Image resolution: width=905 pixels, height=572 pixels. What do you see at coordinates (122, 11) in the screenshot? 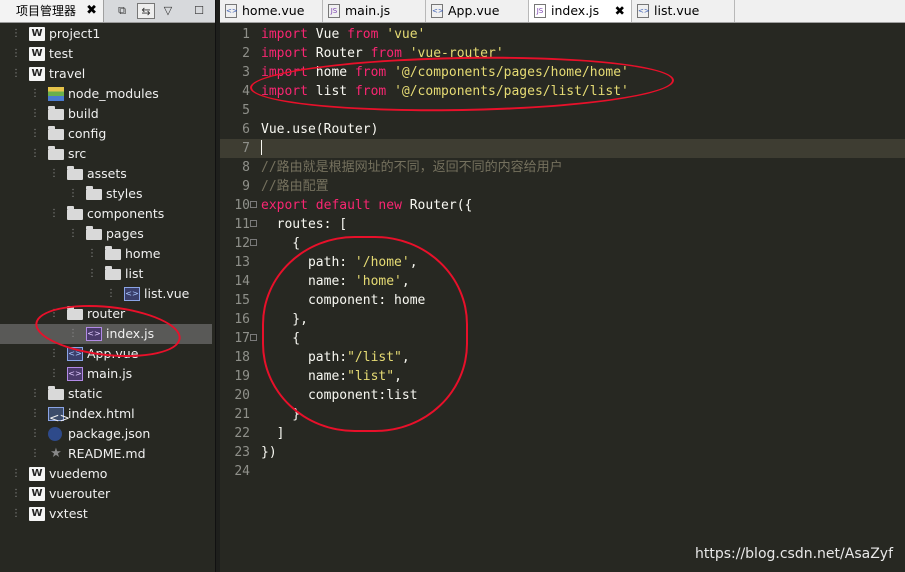
I see `copy-icon: ⧉` at bounding box center [122, 11].